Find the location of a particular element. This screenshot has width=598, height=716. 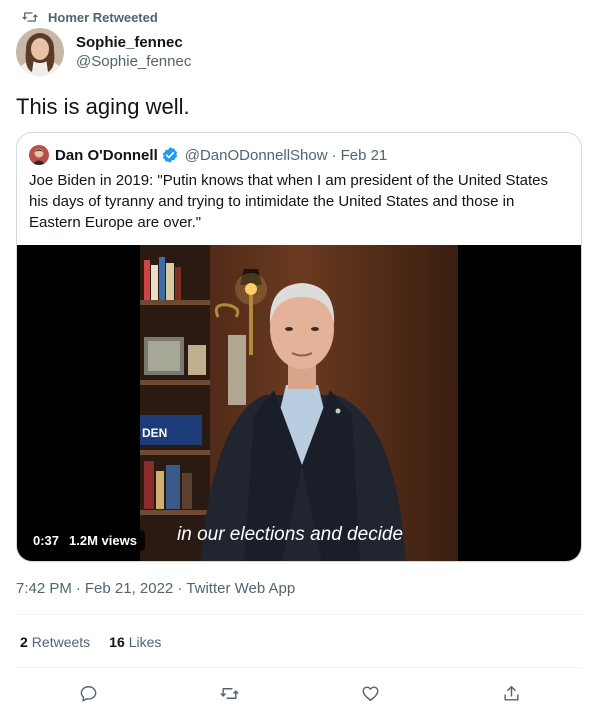

retweets-label: Retweets is located at coordinates (61, 642).